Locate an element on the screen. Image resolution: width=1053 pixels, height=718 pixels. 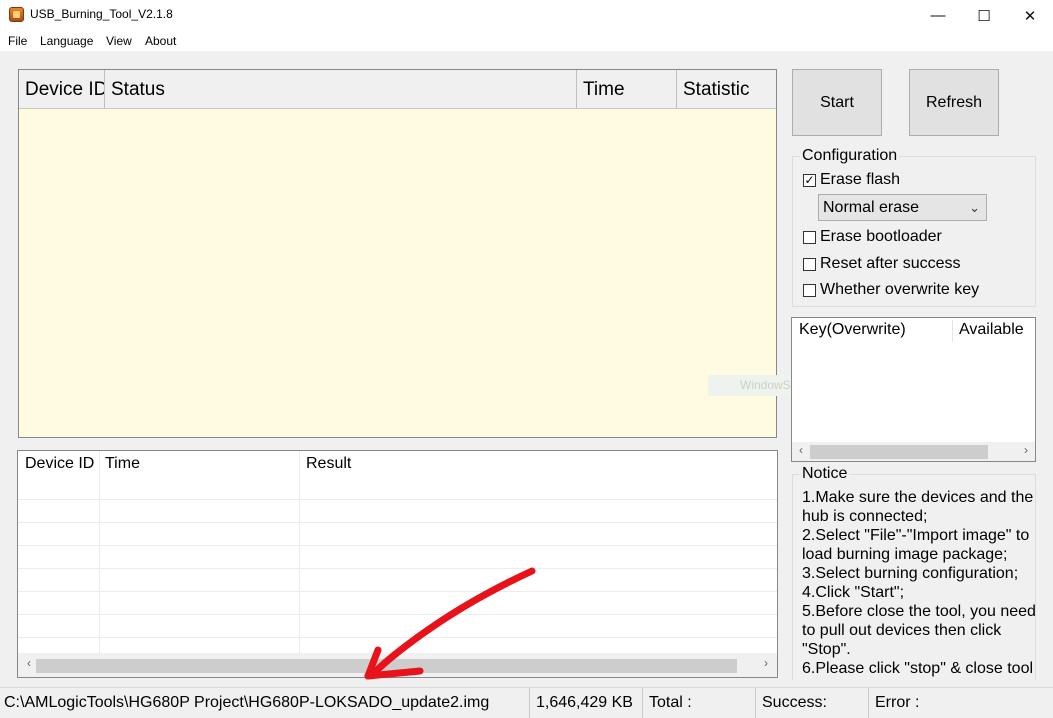
erase-flash-option: ✓ Erase flash is located at coordinates (851, 180).